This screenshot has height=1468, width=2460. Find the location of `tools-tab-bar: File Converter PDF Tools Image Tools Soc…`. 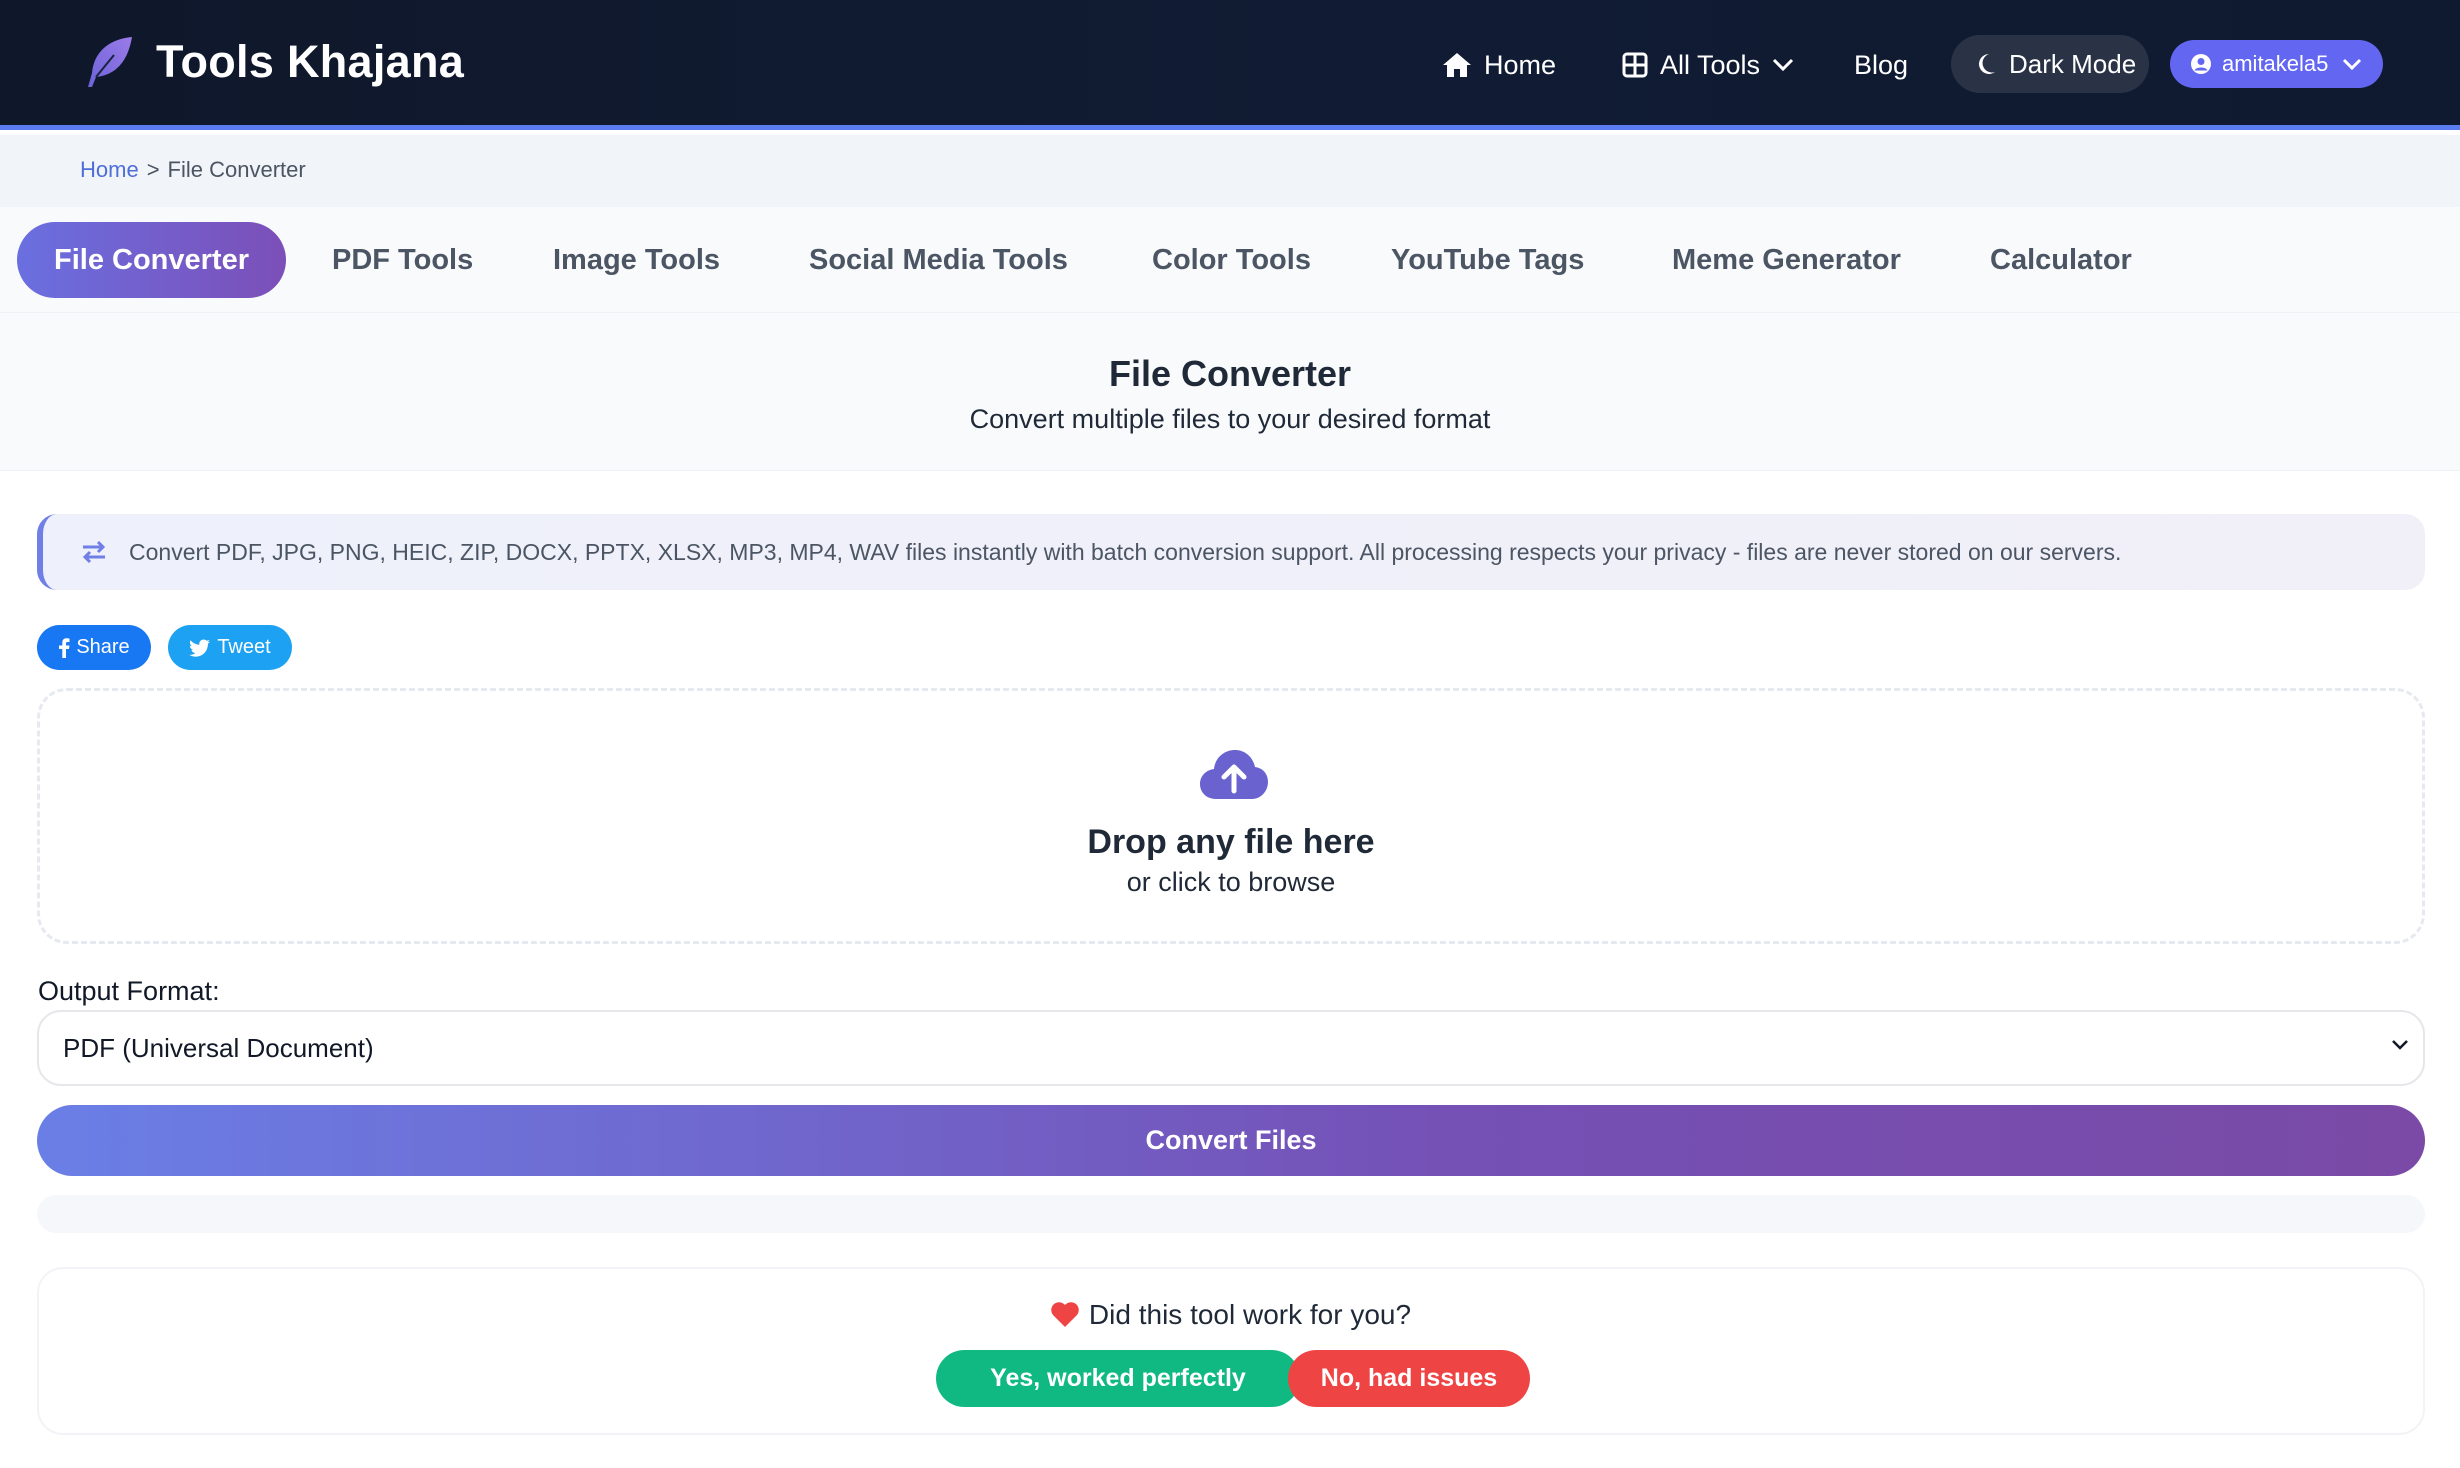

tools-tab-bar: File Converter PDF Tools Image Tools Soc… is located at coordinates (1230, 260).